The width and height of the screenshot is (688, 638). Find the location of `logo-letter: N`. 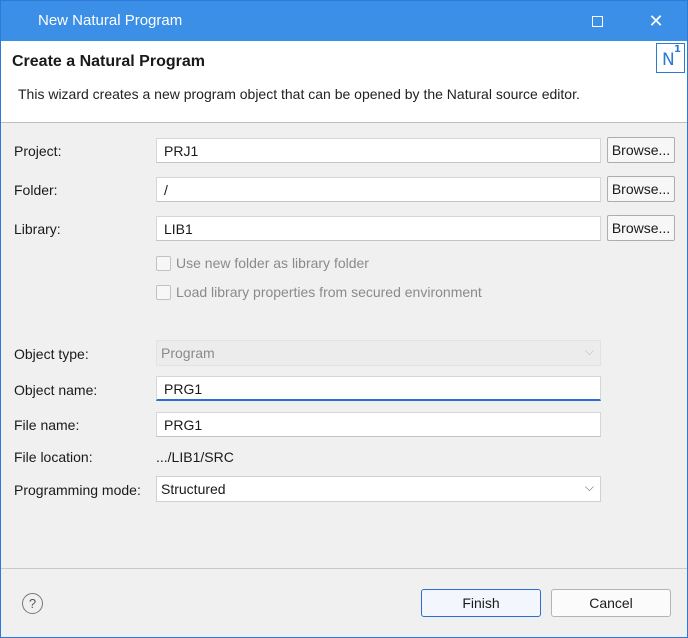

logo-letter: N is located at coordinates (668, 60).